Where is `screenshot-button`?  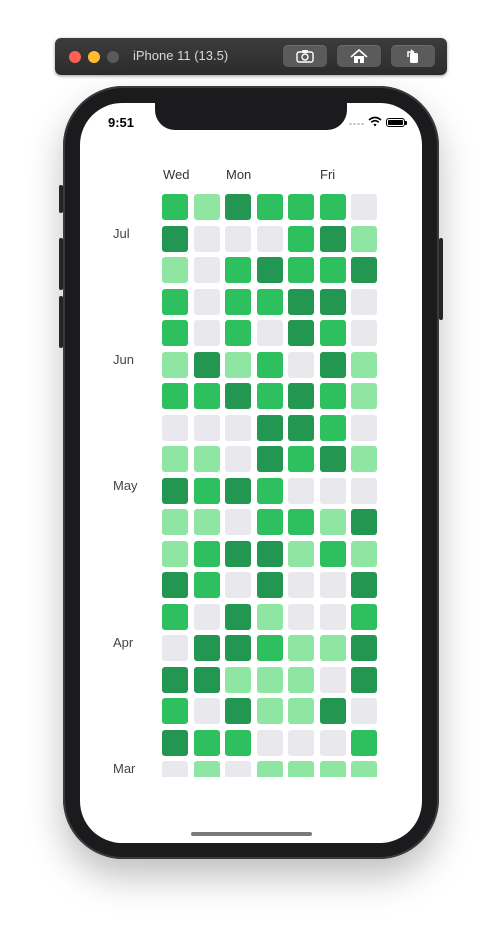
screenshot-button is located at coordinates (305, 56).